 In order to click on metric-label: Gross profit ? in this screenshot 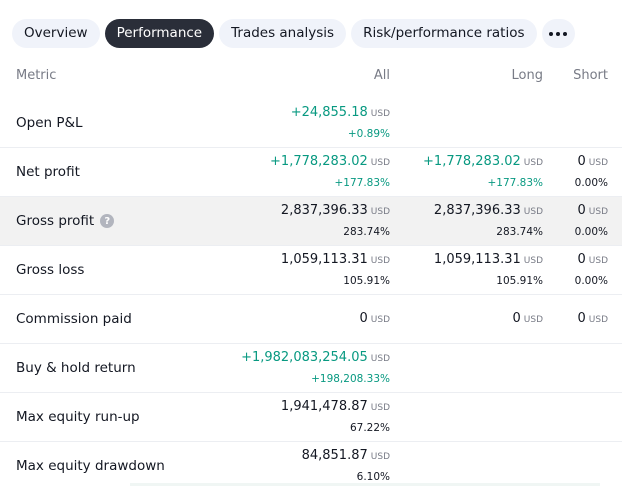, I will do `click(65, 221)`.